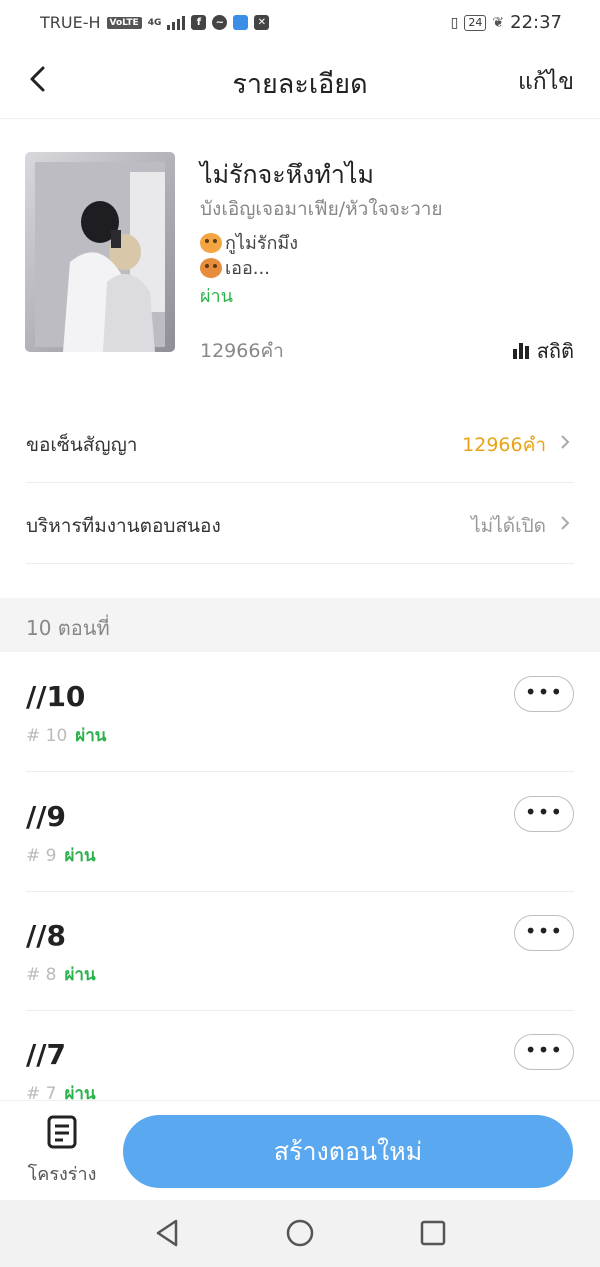 Image resolution: width=600 pixels, height=1267 pixels. I want to click on status-bar-left: TRUE-H VoLTE 4G f ~ ✕, so click(155, 22).